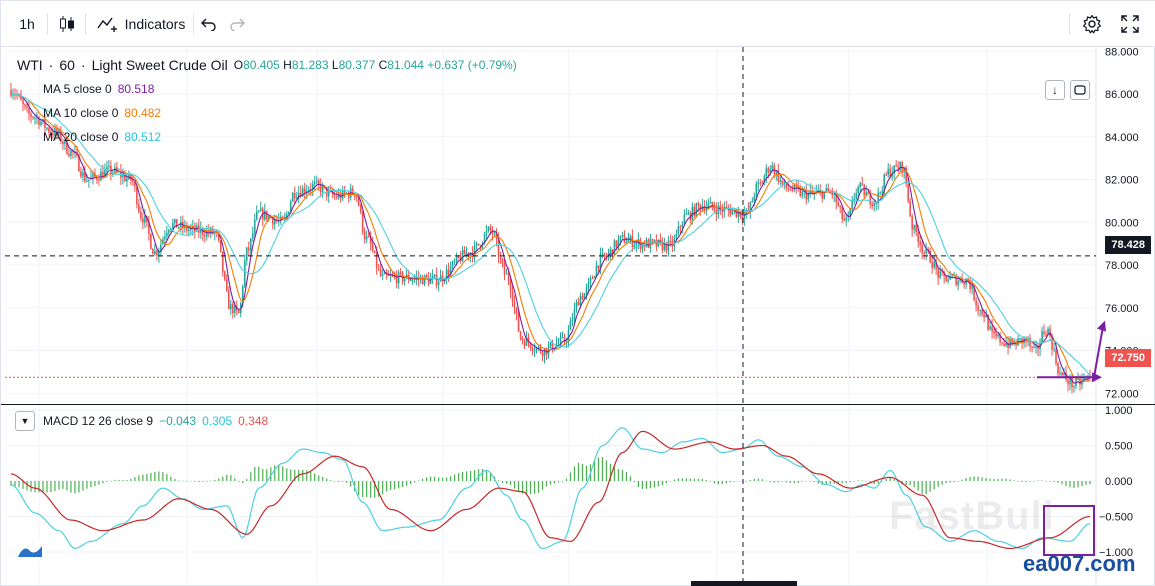 This screenshot has height=586, width=1155. I want to click on scroll-down-button: ↓, so click(1055, 90).